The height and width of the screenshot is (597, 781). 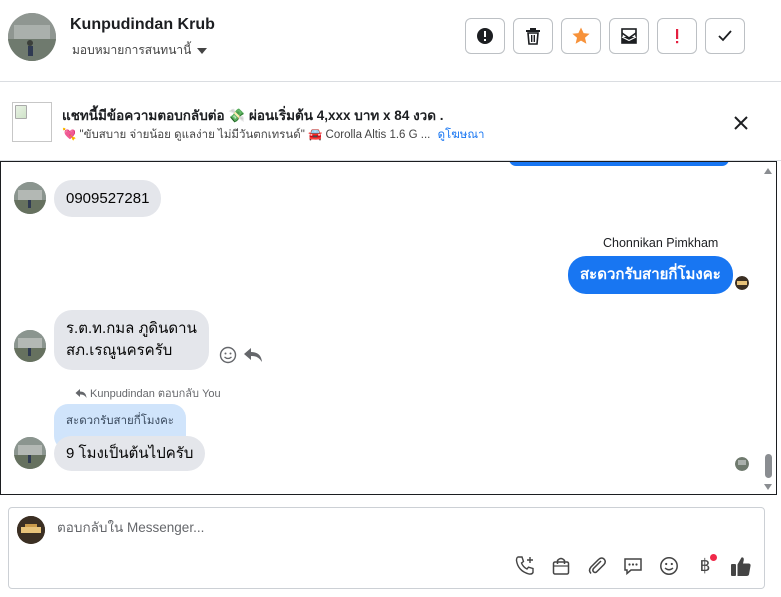 I want to click on composer-toolbar: ฿, so click(x=633, y=566).